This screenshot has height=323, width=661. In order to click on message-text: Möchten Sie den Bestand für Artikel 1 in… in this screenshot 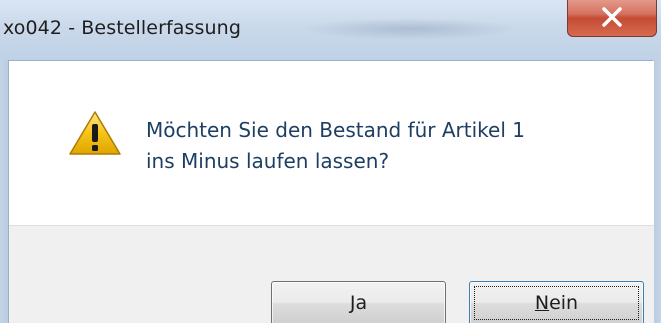, I will do `click(335, 146)`.